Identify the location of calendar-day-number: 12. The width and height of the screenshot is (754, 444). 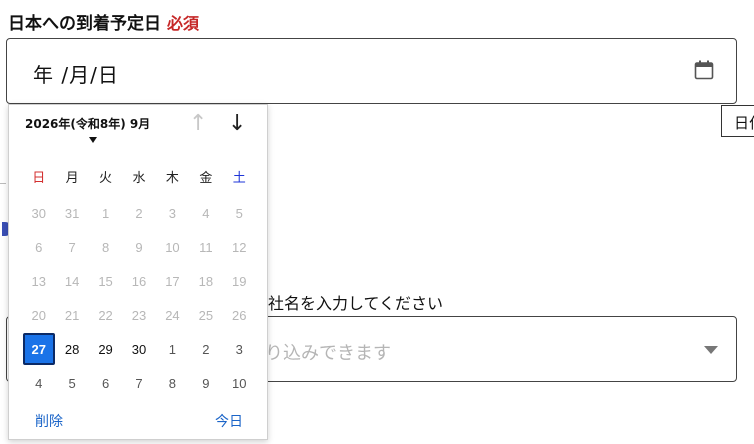
(239, 247).